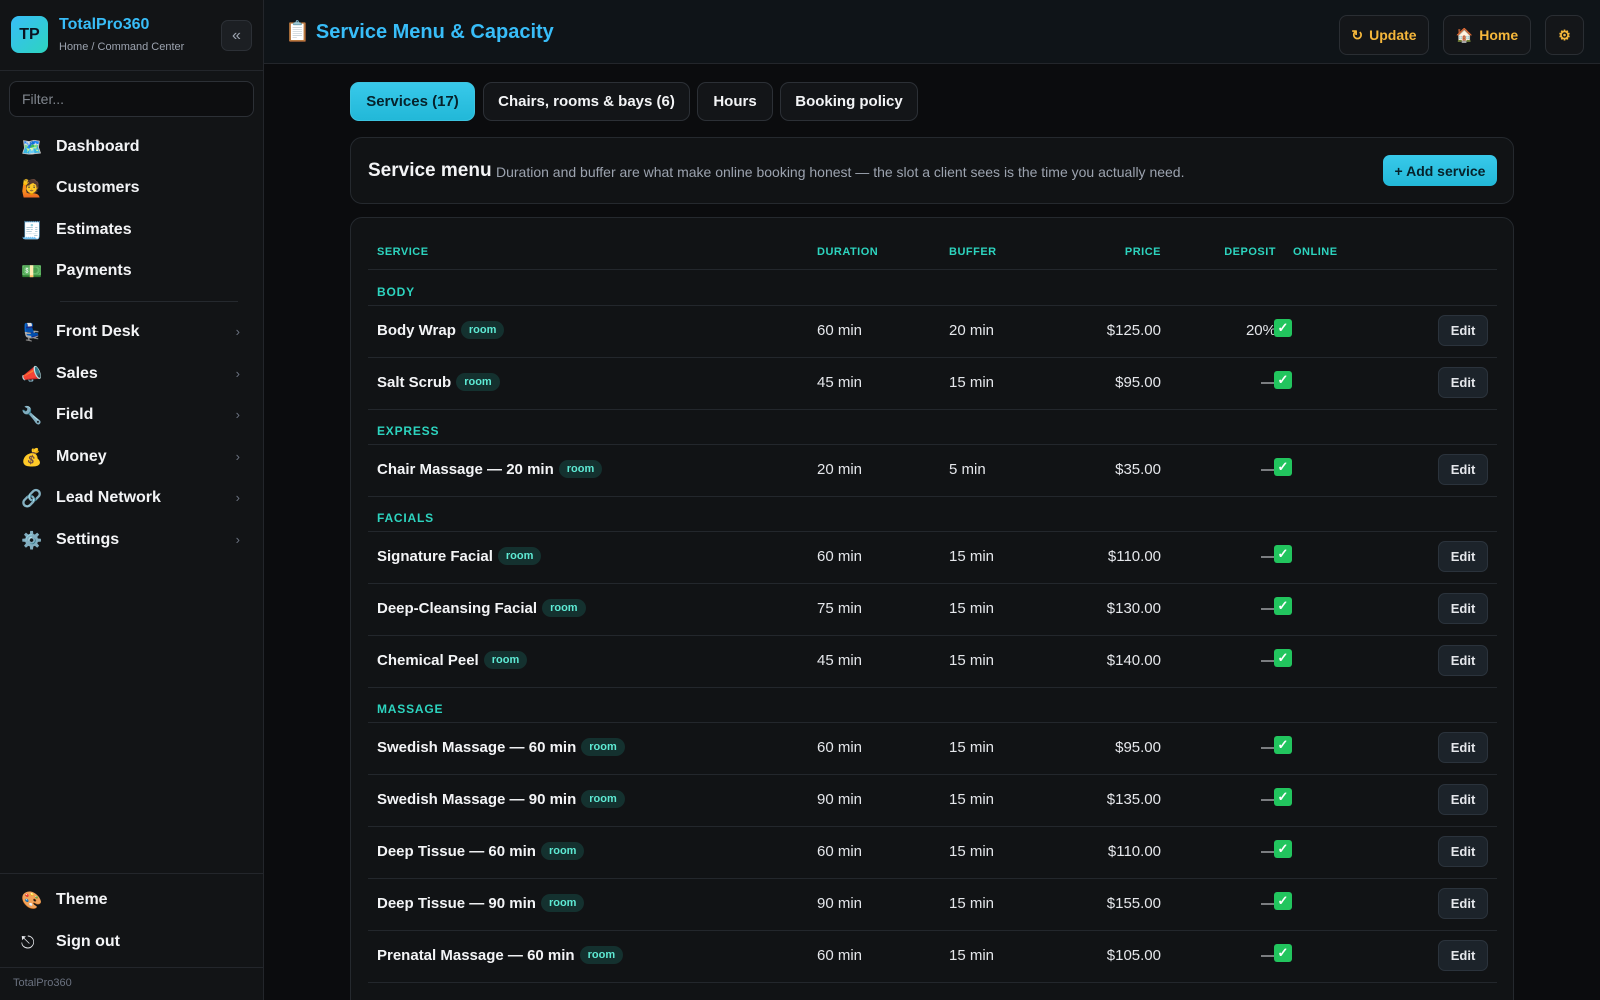  Describe the element at coordinates (481, 851) in the screenshot. I see `service-name: Deep Tissue — 60 min room` at that location.